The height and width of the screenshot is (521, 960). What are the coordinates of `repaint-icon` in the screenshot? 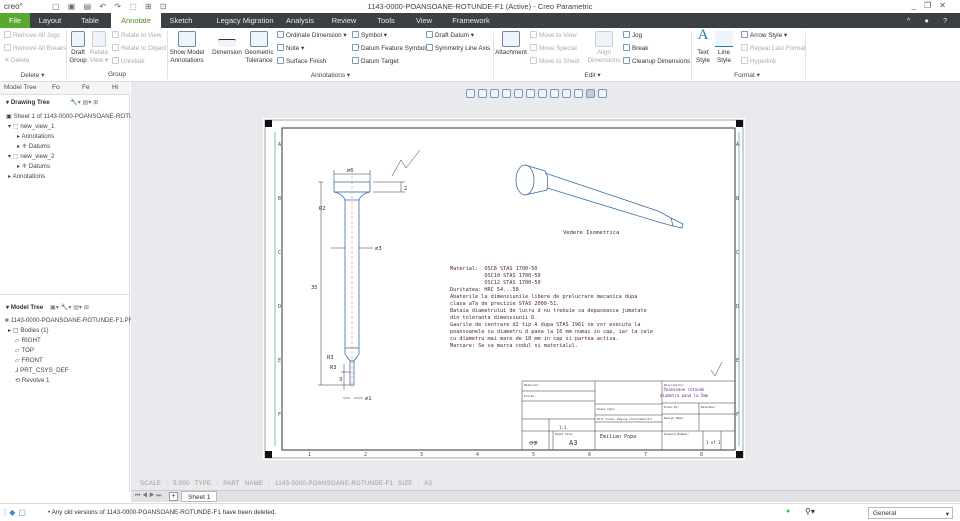 It's located at (506, 93).